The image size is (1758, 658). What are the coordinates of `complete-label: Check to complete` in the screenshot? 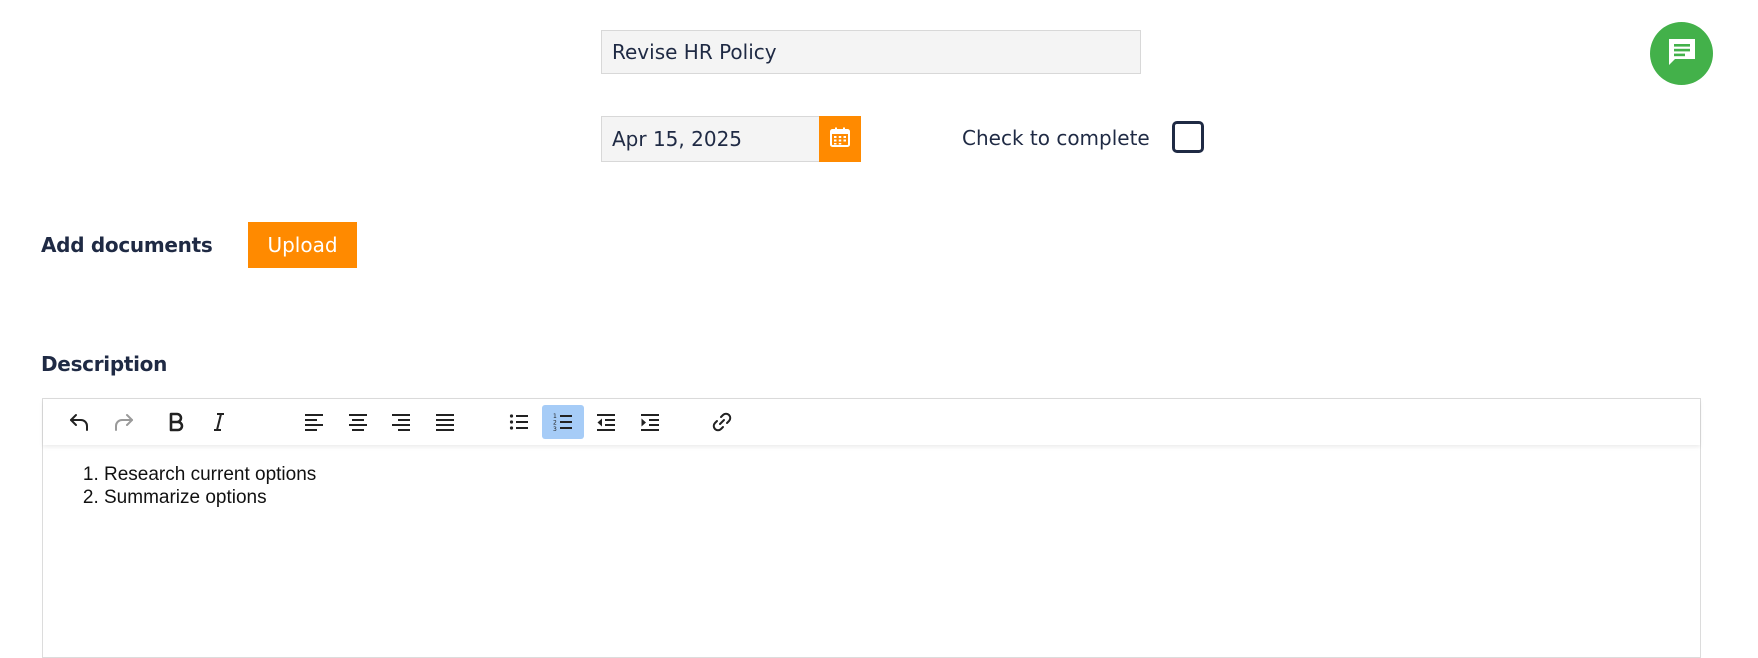 It's located at (1056, 138).